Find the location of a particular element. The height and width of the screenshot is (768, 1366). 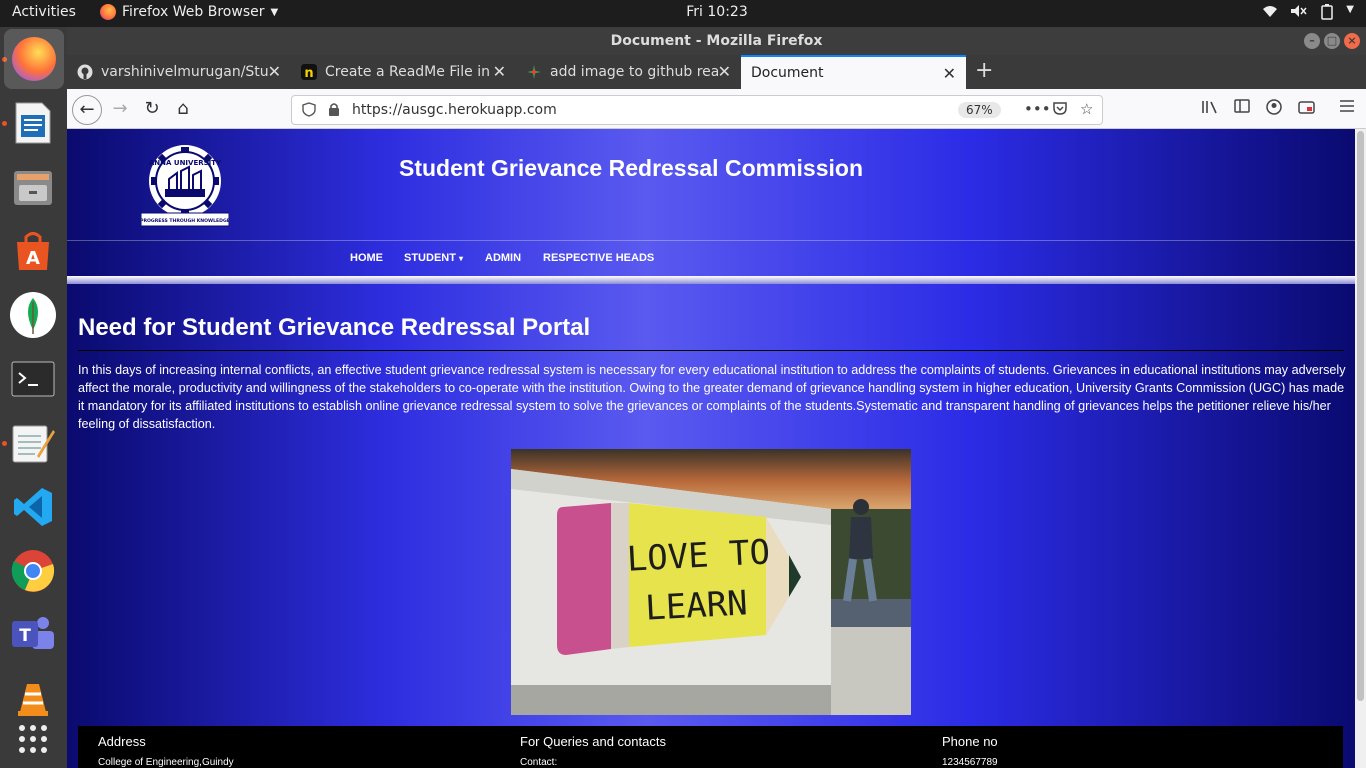

svg-text: A is located at coordinates (33, 258).